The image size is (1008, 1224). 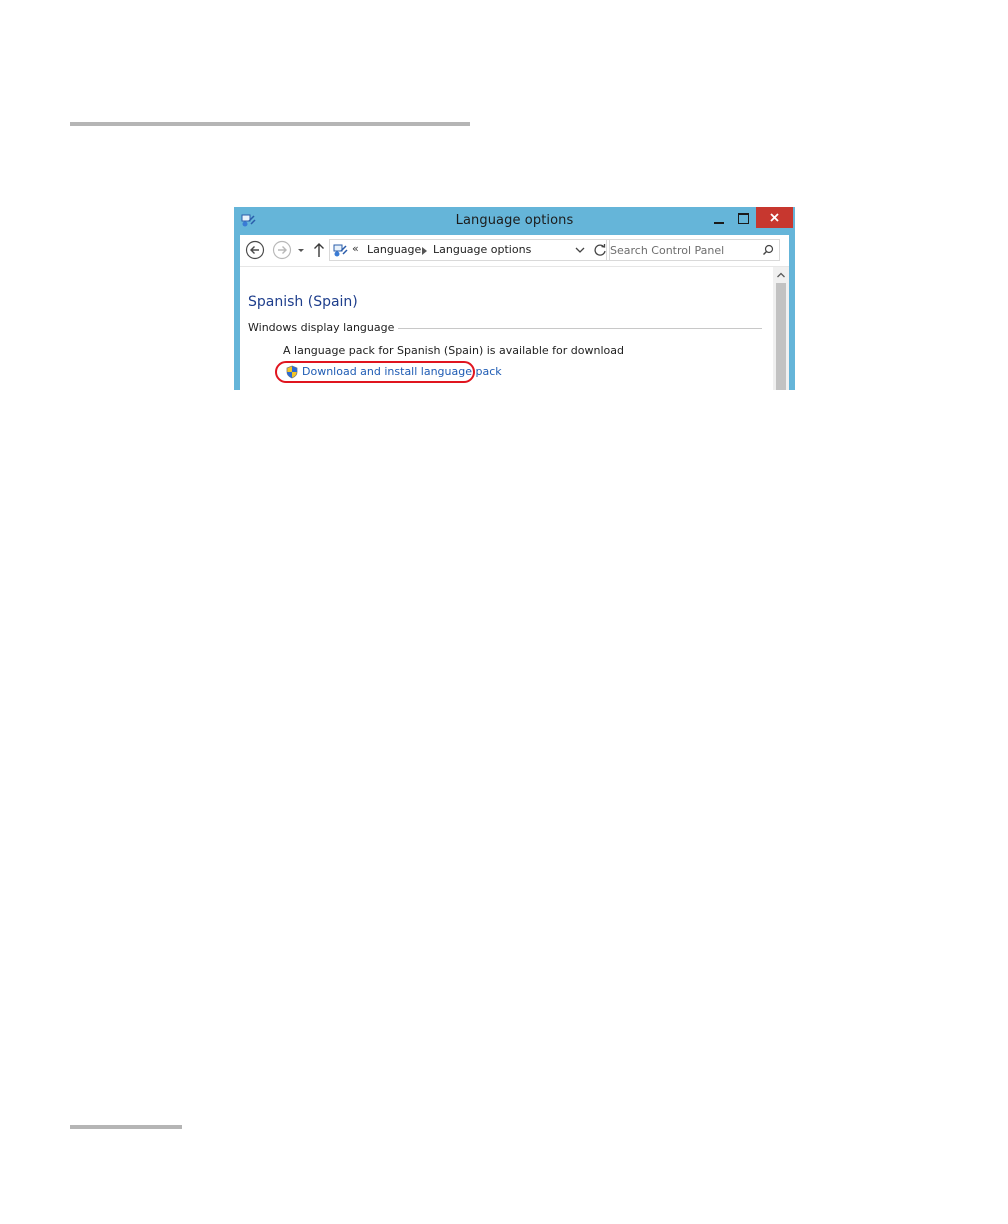 I want to click on search-icon, so click(x=768, y=250).